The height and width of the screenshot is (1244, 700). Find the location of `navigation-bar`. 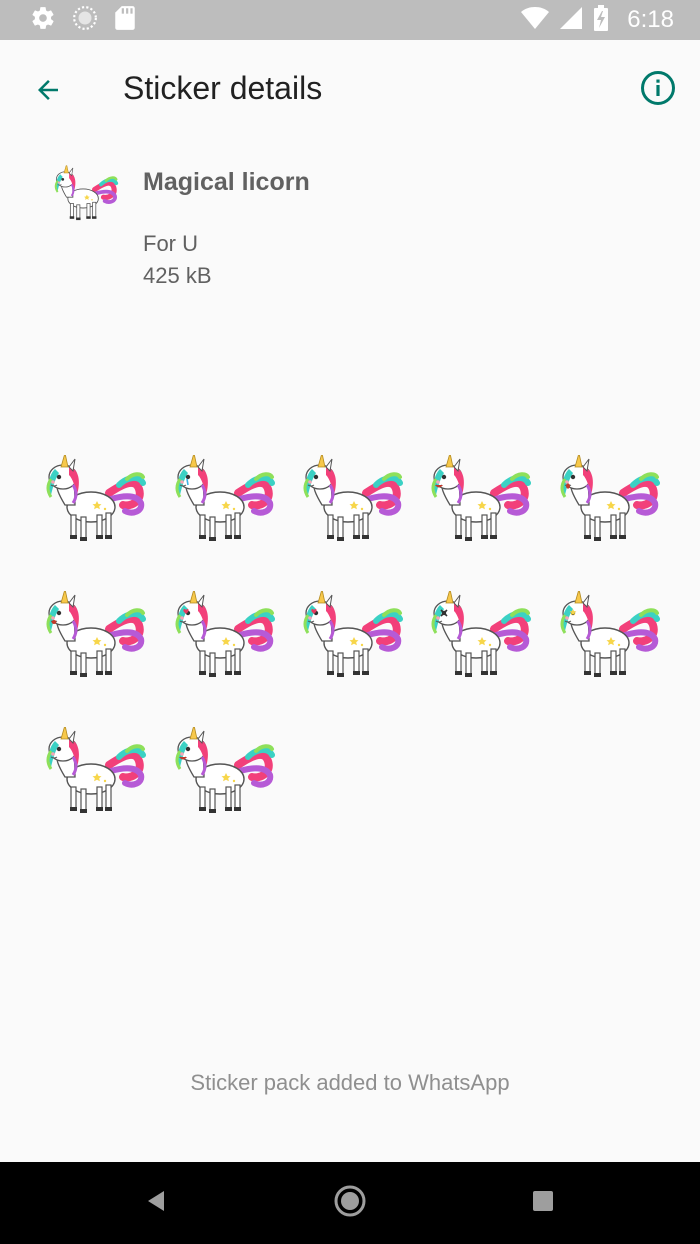

navigation-bar is located at coordinates (350, 1203).